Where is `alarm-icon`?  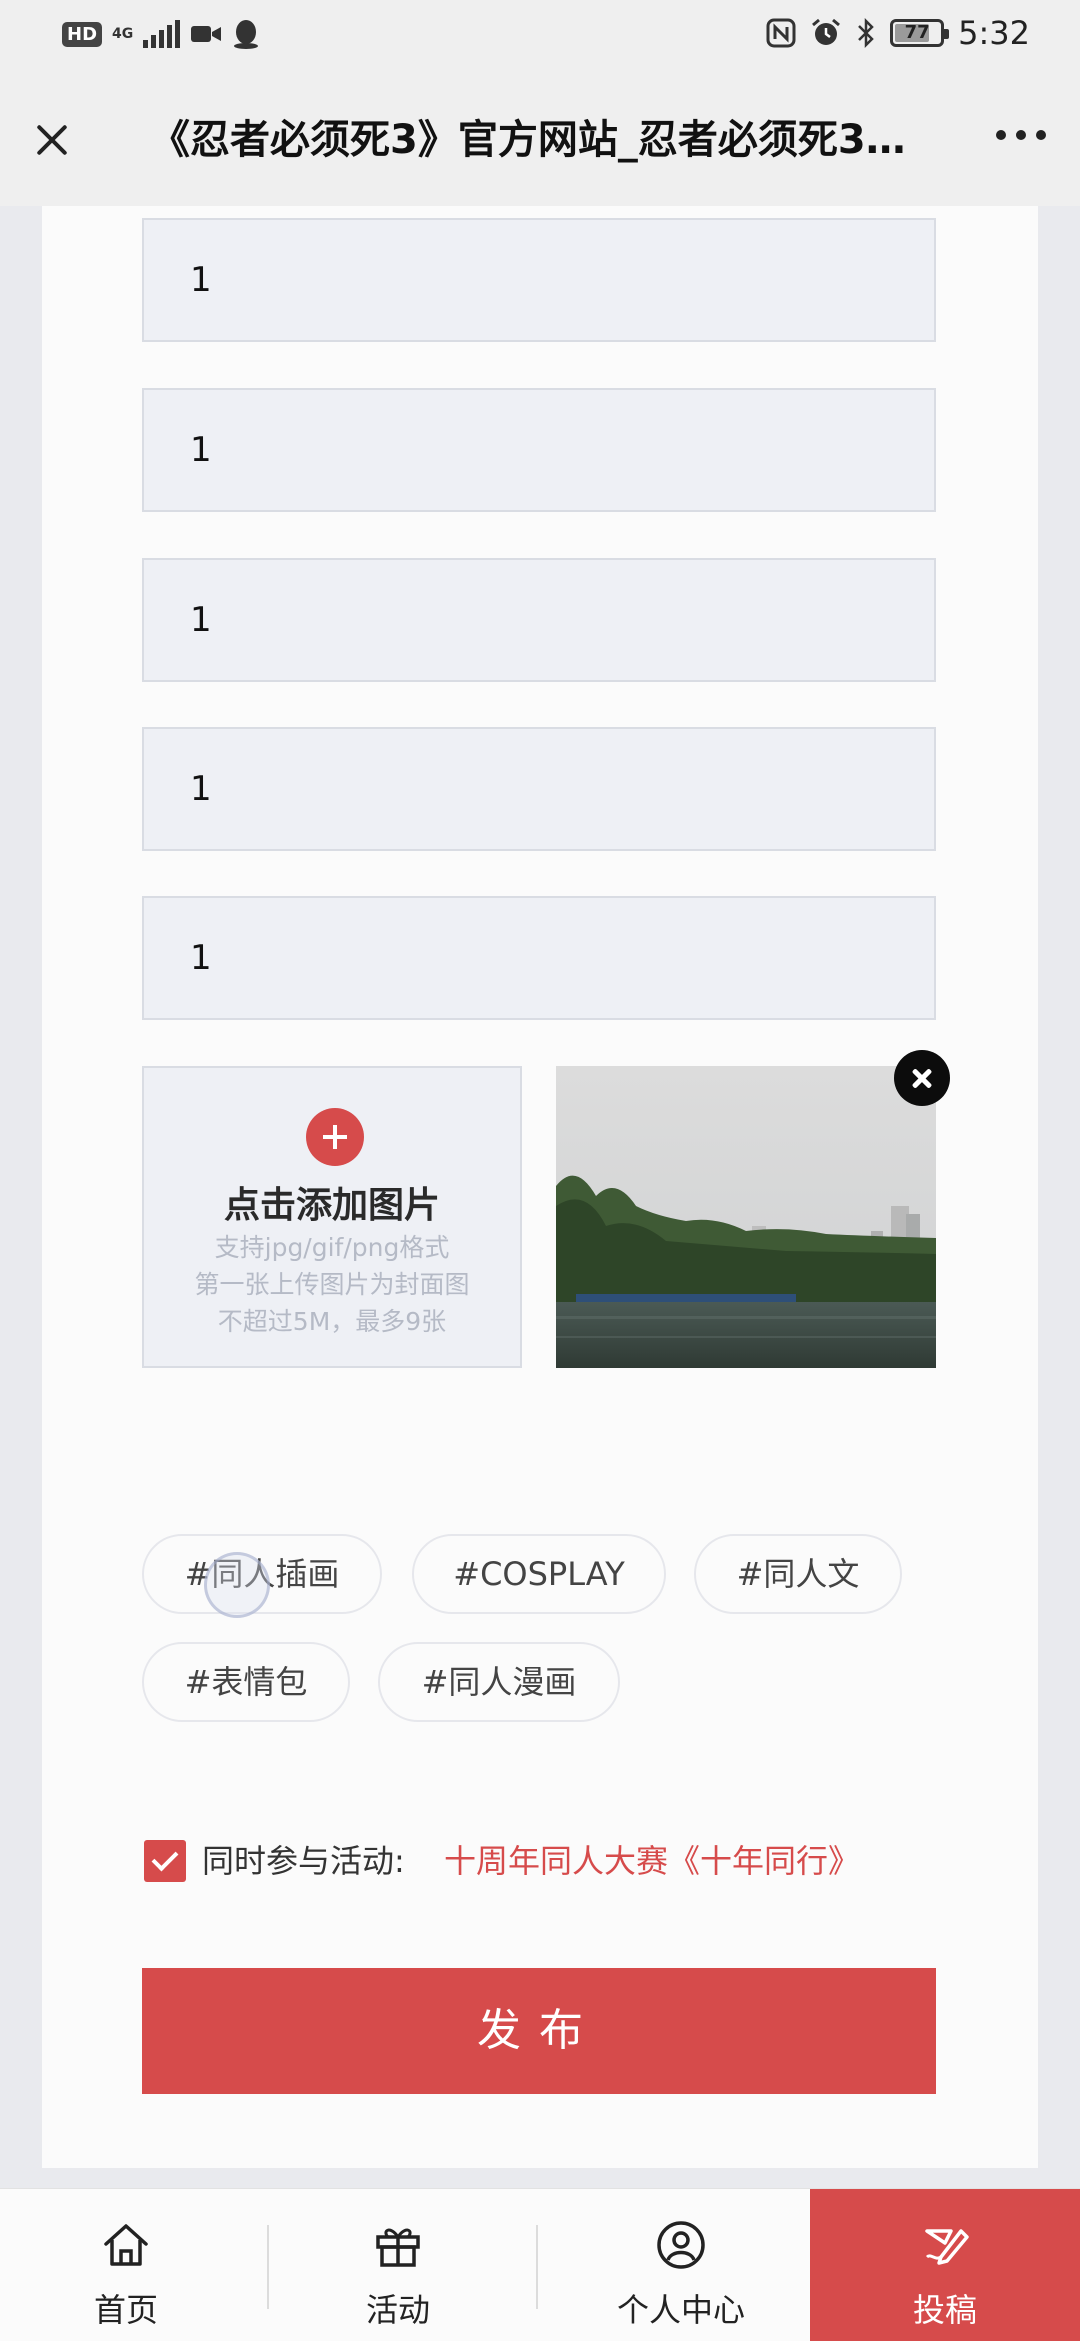 alarm-icon is located at coordinates (826, 31).